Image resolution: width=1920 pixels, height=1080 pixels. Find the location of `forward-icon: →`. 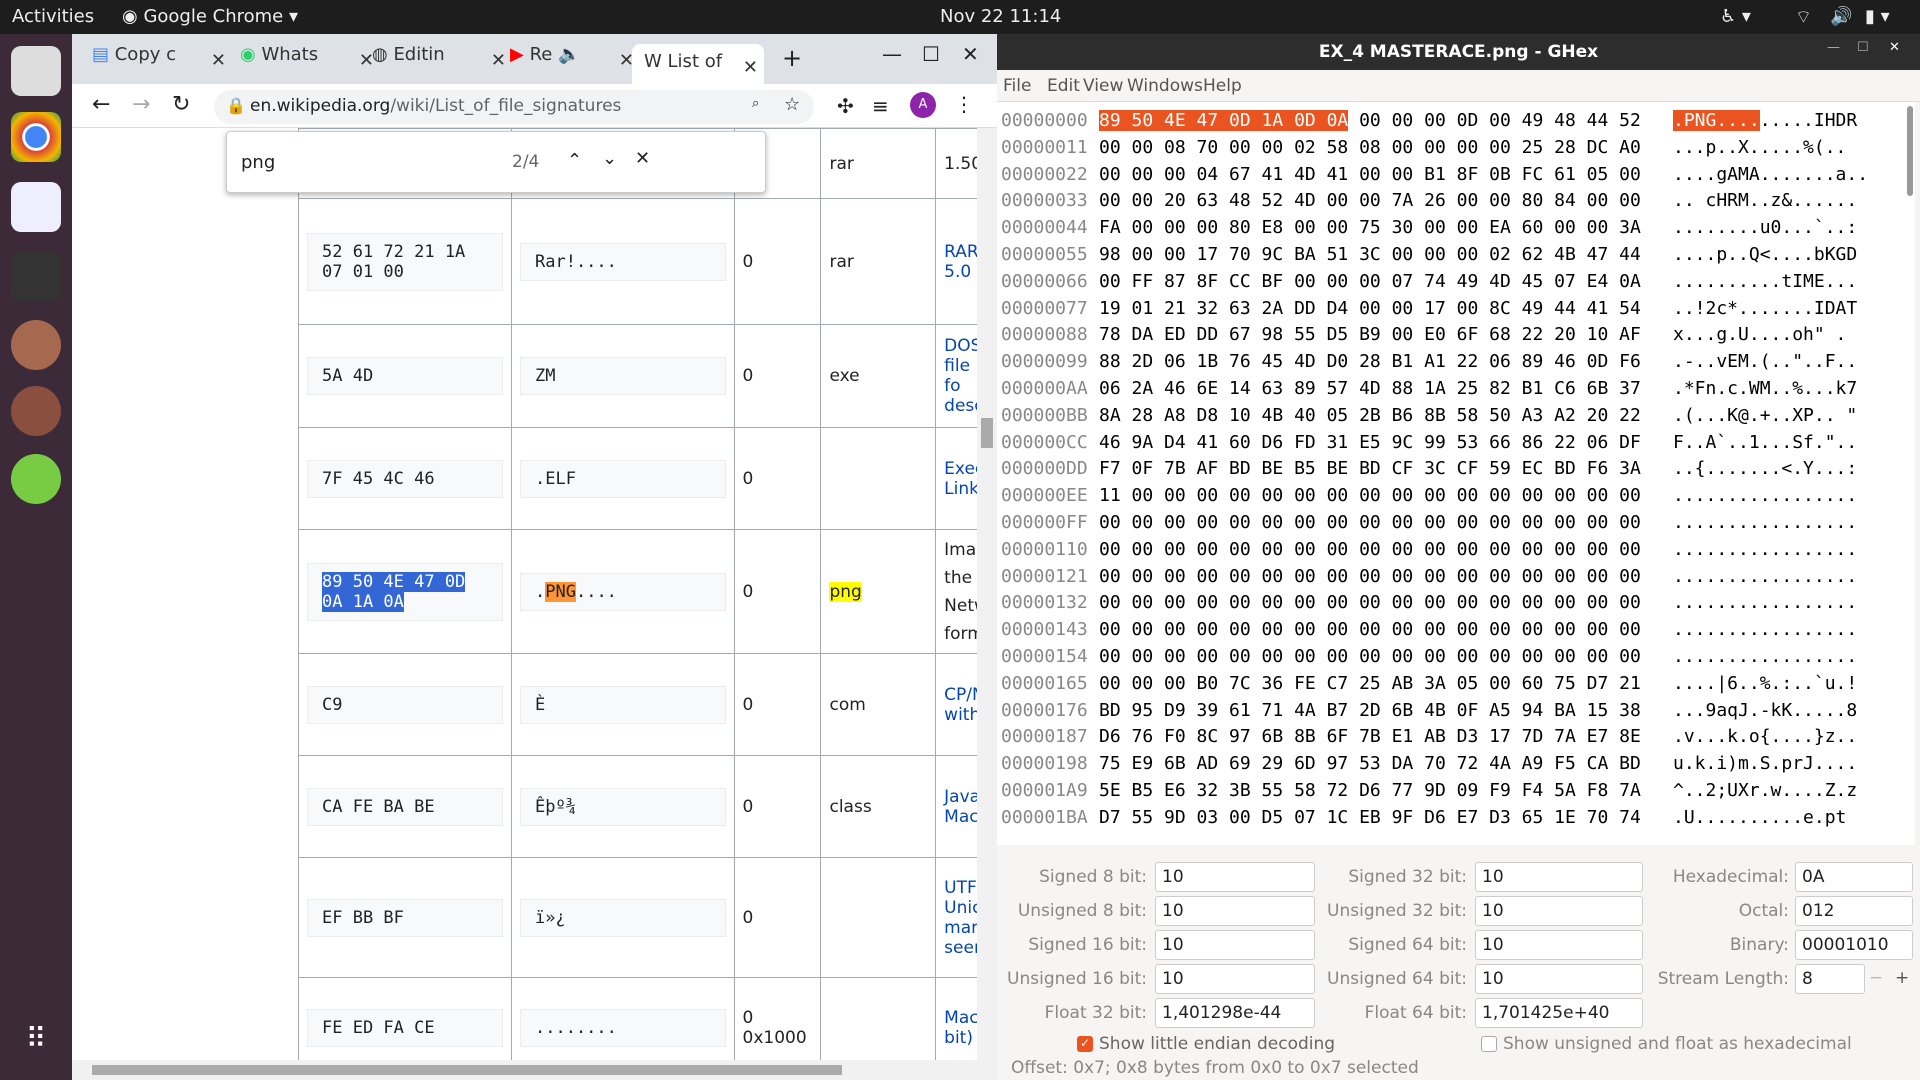

forward-icon: → is located at coordinates (141, 104).